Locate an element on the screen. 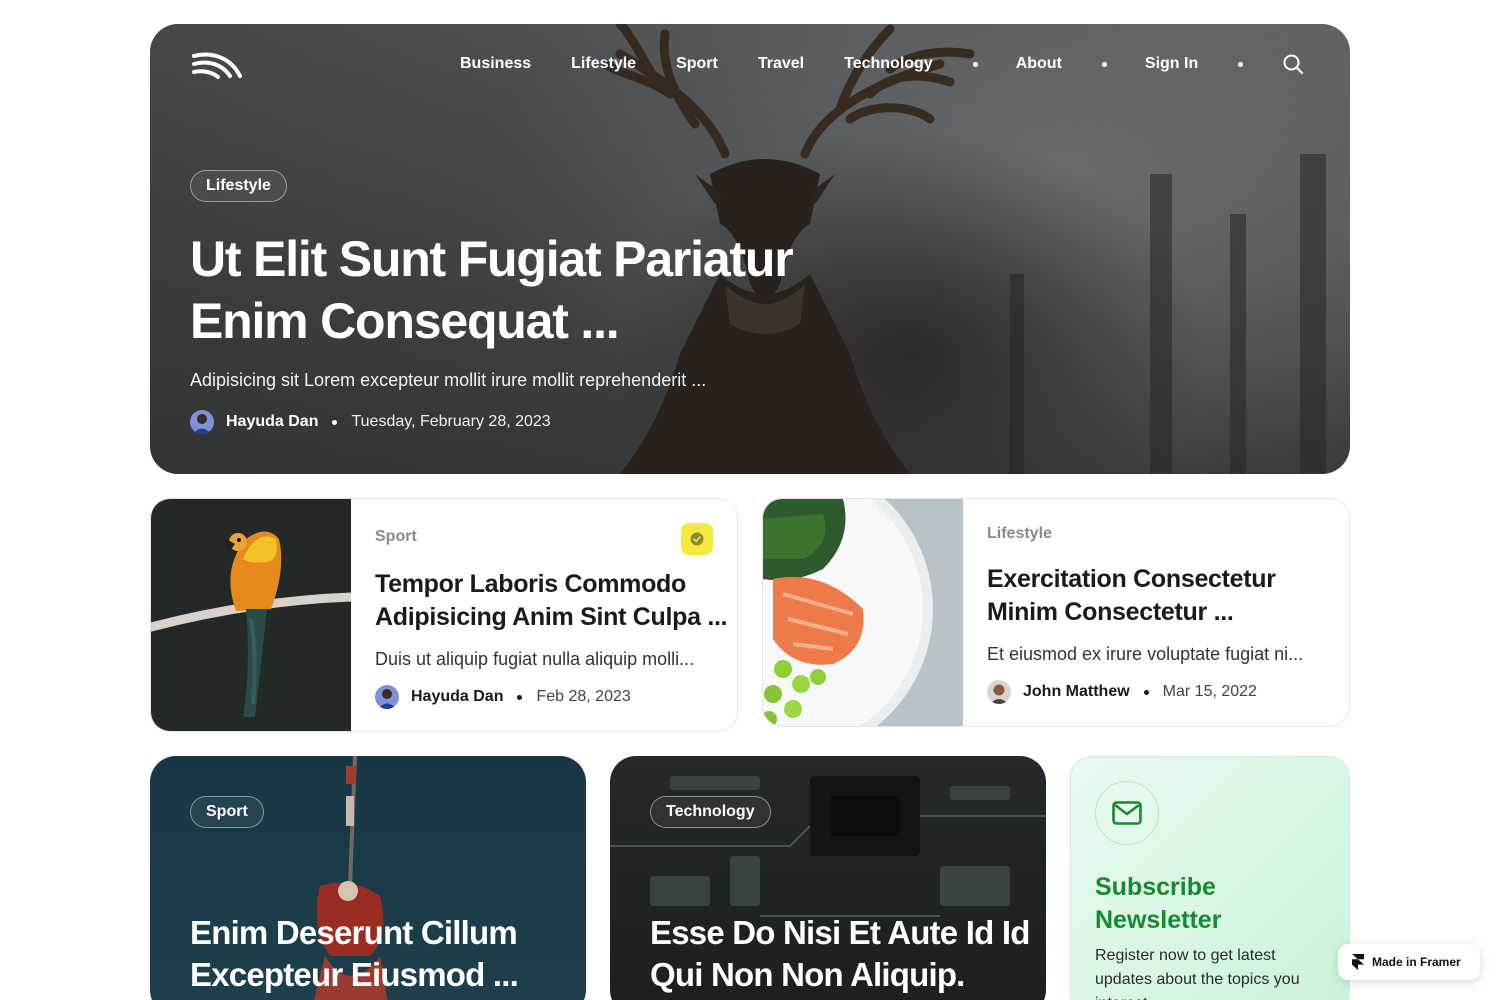 The height and width of the screenshot is (1000, 1500). framer-badge-label: Made in Framer is located at coordinates (1416, 962).